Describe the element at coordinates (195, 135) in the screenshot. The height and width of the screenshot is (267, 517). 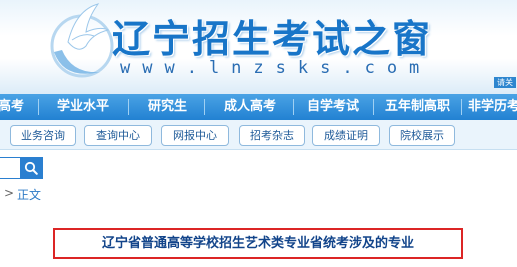
I see `sub-nav-registration-button: 网报中心` at that location.